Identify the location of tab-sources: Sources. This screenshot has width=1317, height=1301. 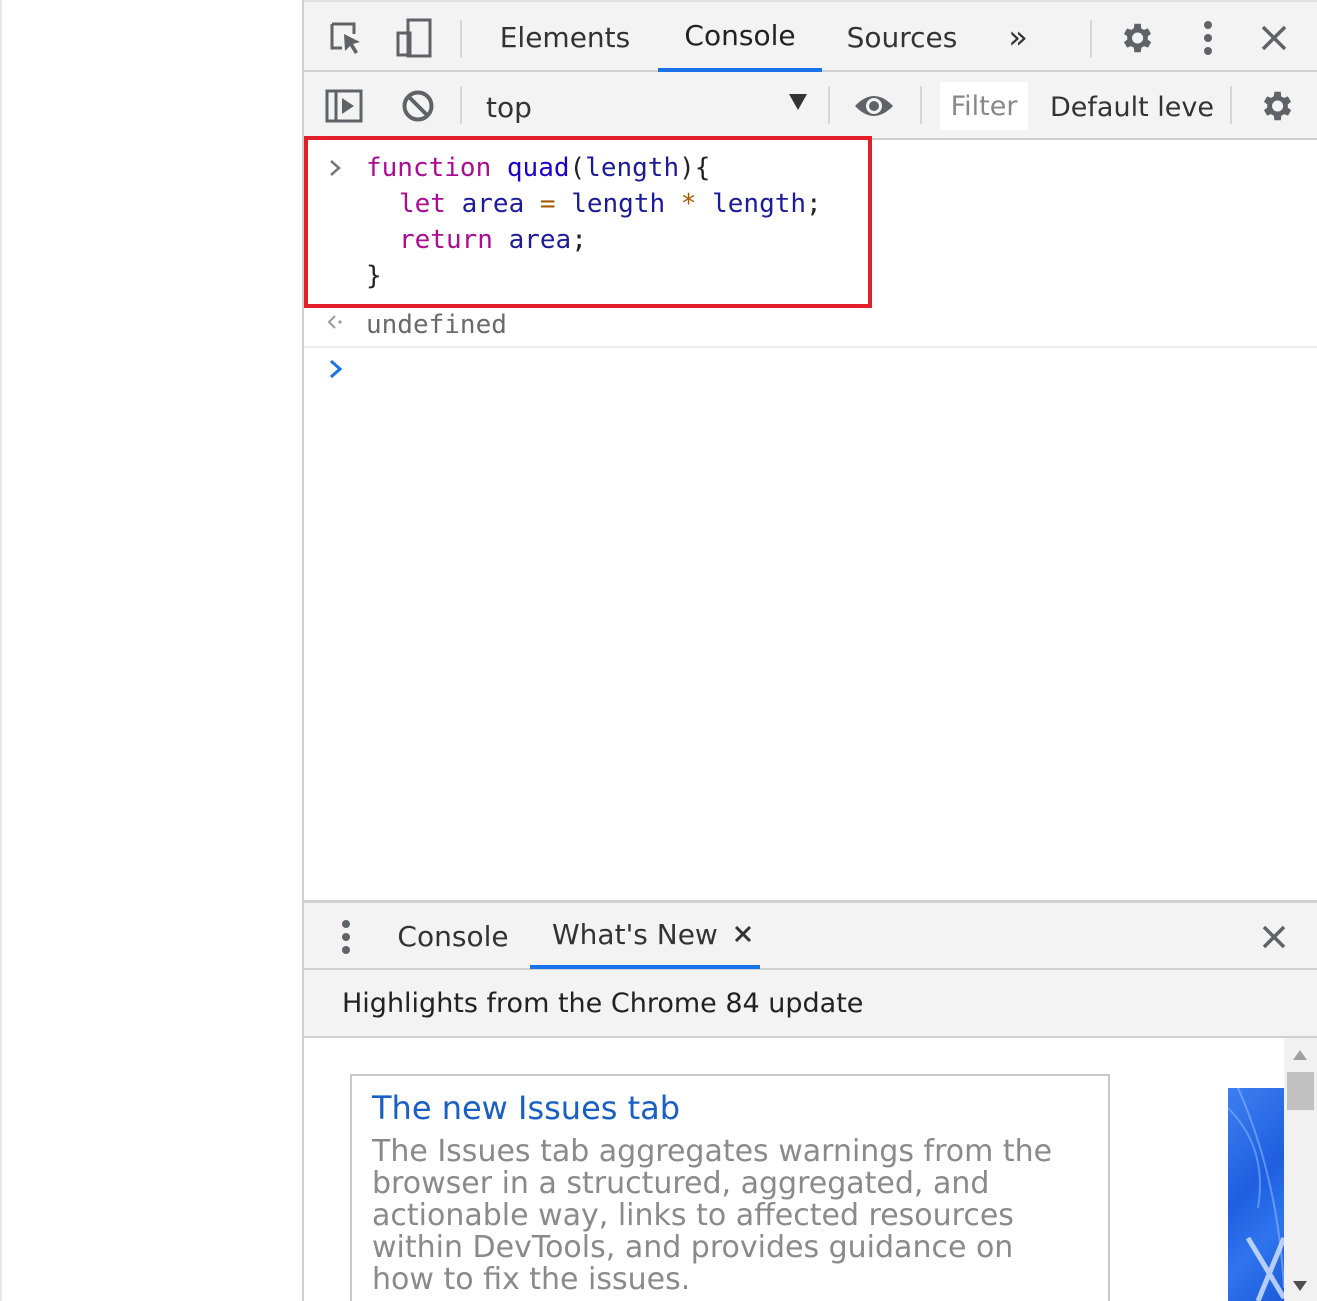
(902, 37).